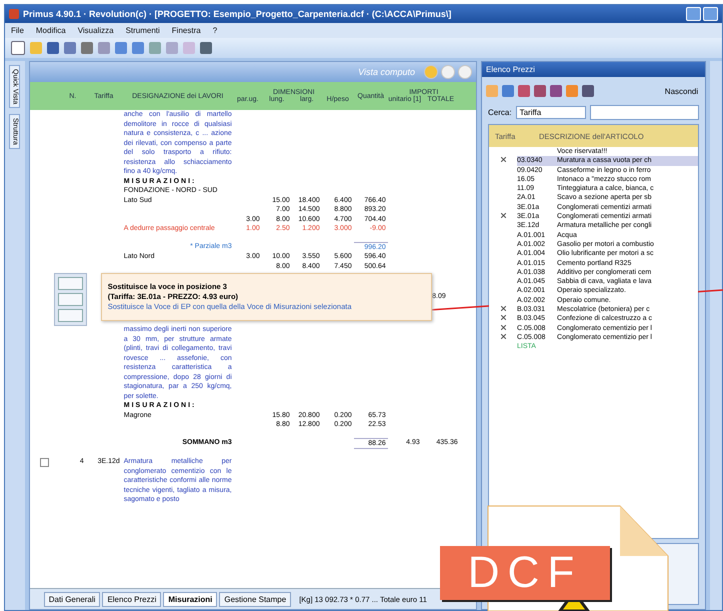  I want to click on sheet-tab: Dati Generali, so click(72, 599).